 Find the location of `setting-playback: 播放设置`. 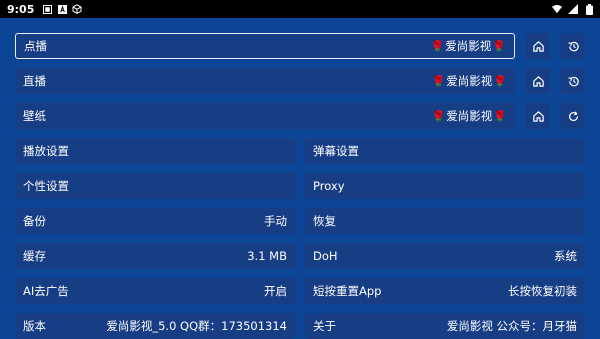

setting-playback: 播放设置 is located at coordinates (155, 151).